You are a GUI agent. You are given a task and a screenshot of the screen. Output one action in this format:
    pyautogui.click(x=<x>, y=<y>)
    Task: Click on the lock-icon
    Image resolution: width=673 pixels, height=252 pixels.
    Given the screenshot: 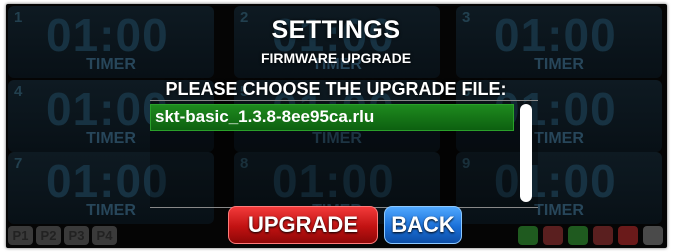 What is the action you would take?
    pyautogui.click(x=628, y=235)
    